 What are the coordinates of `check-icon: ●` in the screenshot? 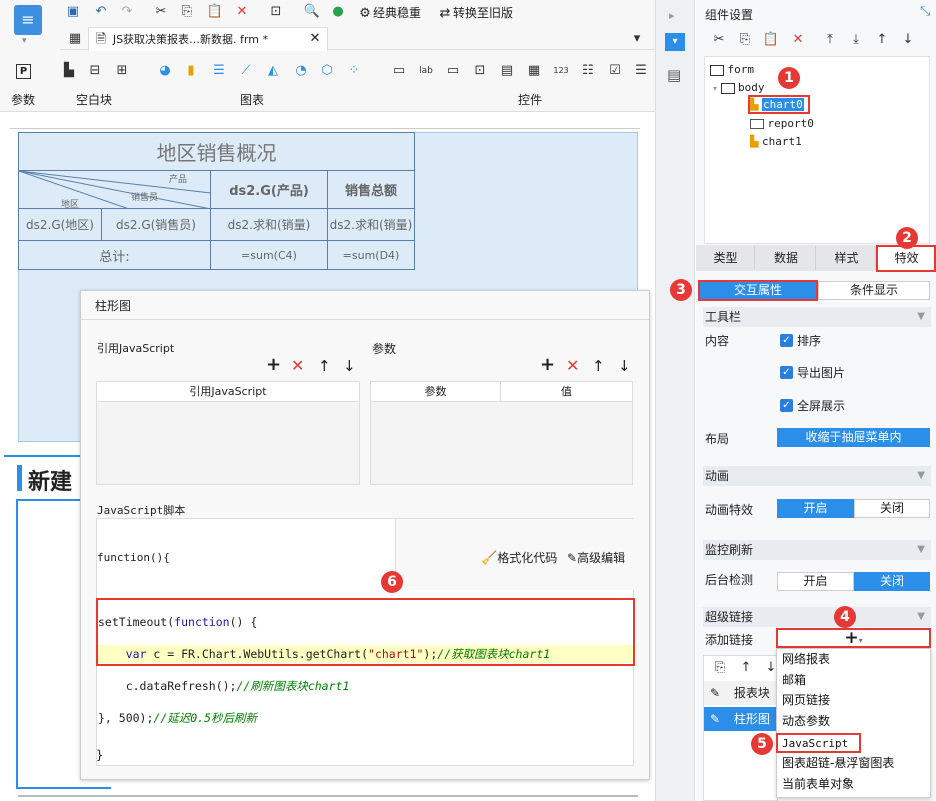 It's located at (338, 12).